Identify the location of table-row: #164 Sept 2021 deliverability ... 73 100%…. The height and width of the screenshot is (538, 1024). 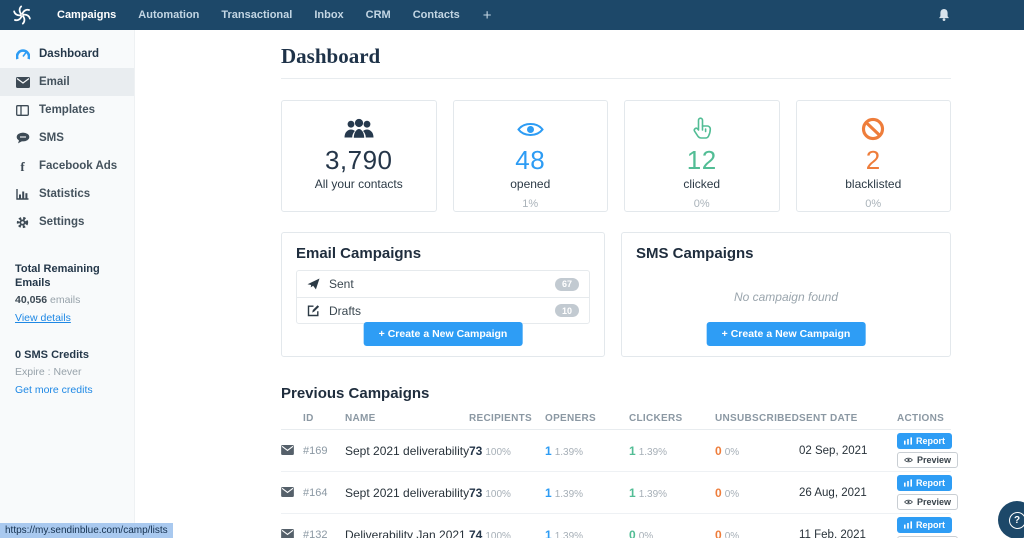
(620, 493).